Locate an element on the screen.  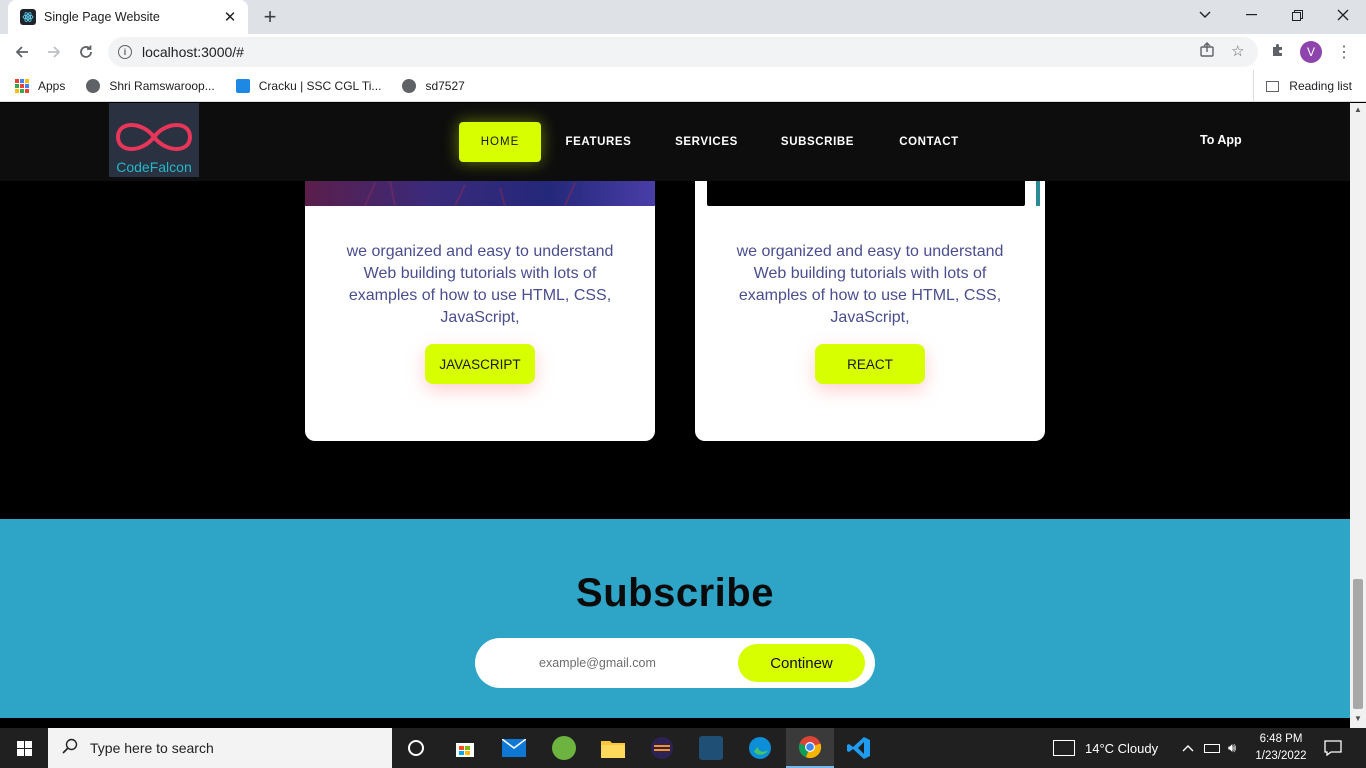
weather-widget: 14°C Cloudy is located at coordinates (1105, 748).